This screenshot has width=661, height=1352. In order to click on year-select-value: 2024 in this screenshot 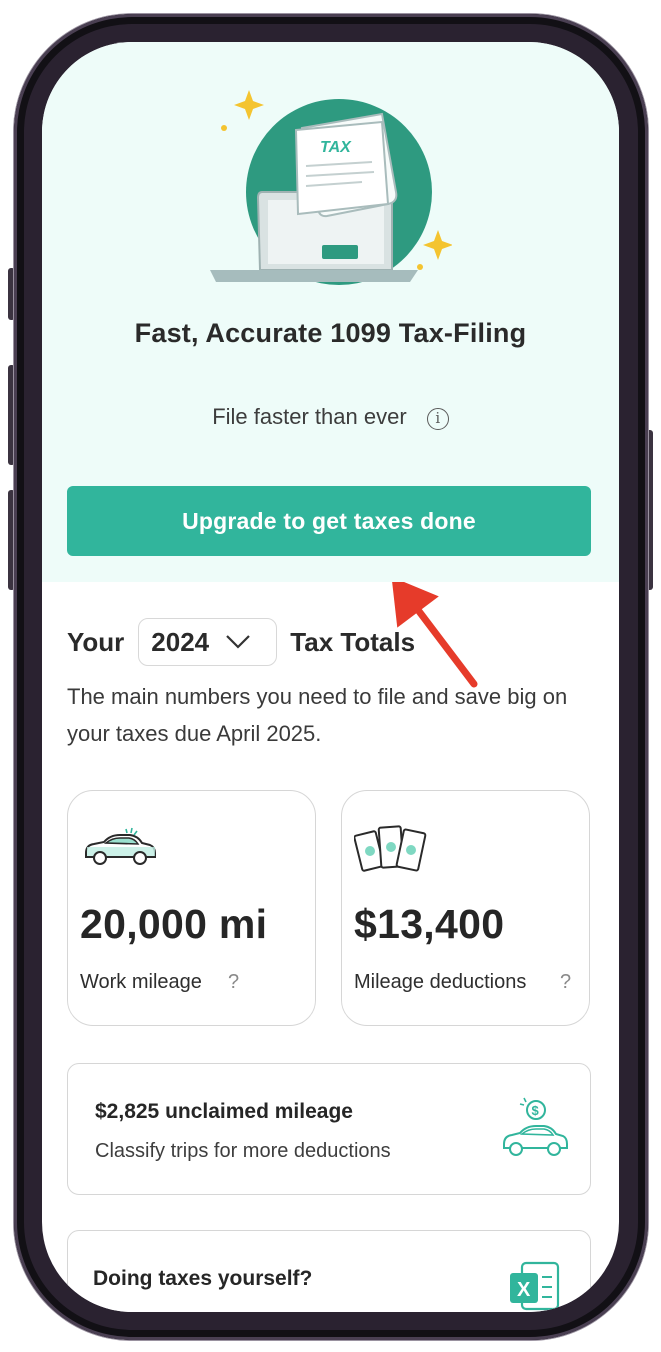, I will do `click(180, 641)`.